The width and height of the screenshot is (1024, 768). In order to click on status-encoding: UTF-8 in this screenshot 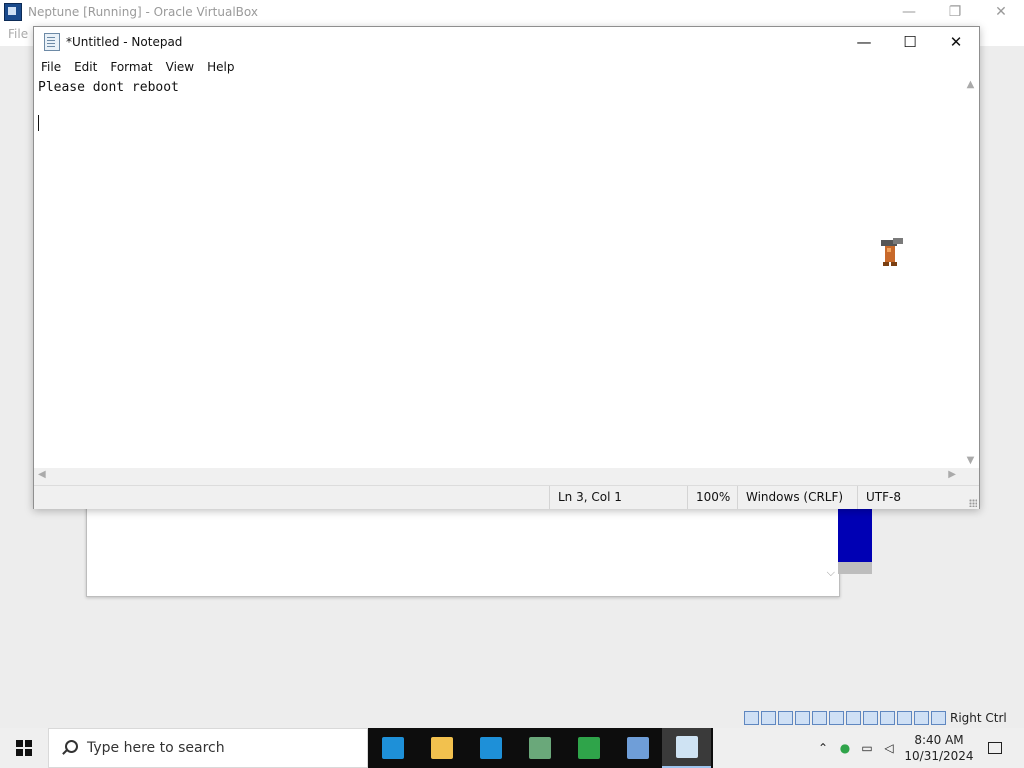, I will do `click(911, 497)`.